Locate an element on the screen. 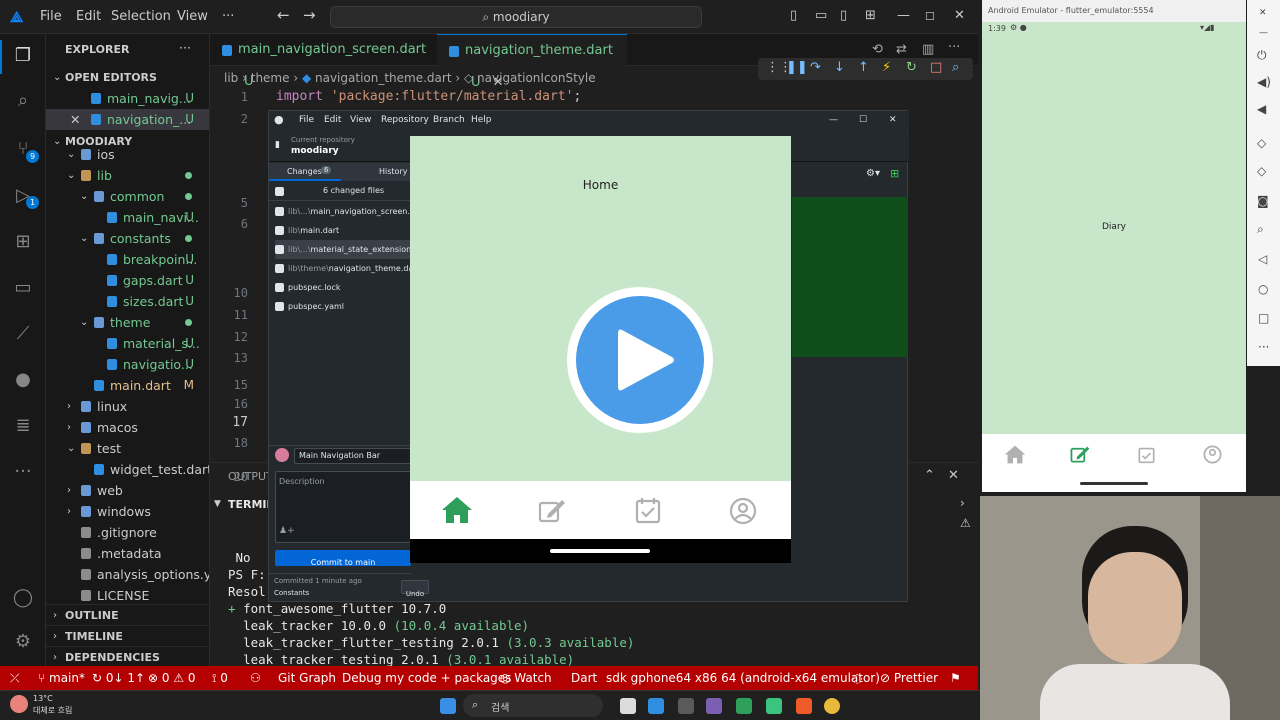 The height and width of the screenshot is (720, 1280). tree-item: › web is located at coordinates (127, 490).